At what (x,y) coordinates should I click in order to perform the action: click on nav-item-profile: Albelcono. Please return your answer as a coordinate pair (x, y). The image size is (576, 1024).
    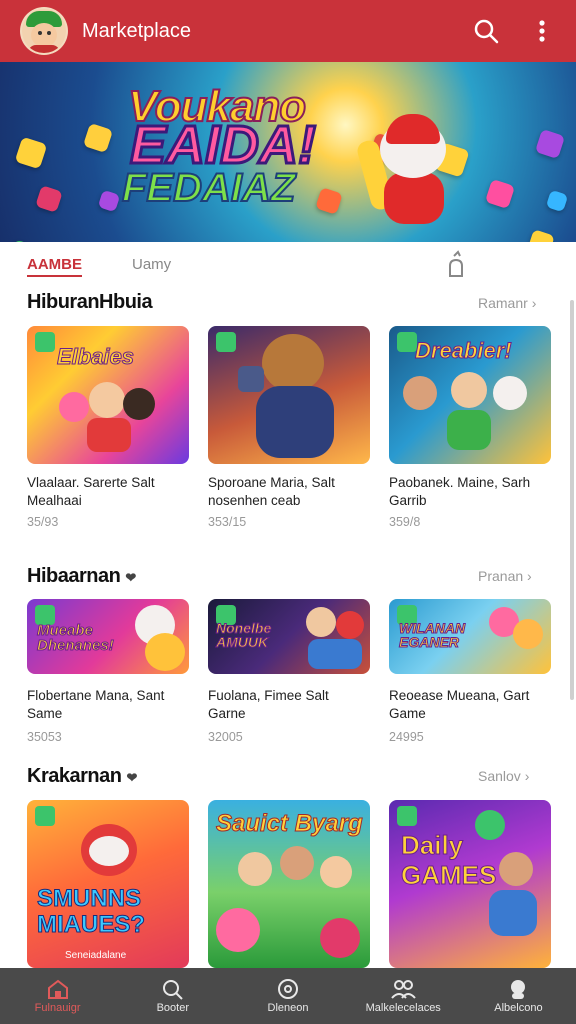
    Looking at the image, I should click on (518, 996).